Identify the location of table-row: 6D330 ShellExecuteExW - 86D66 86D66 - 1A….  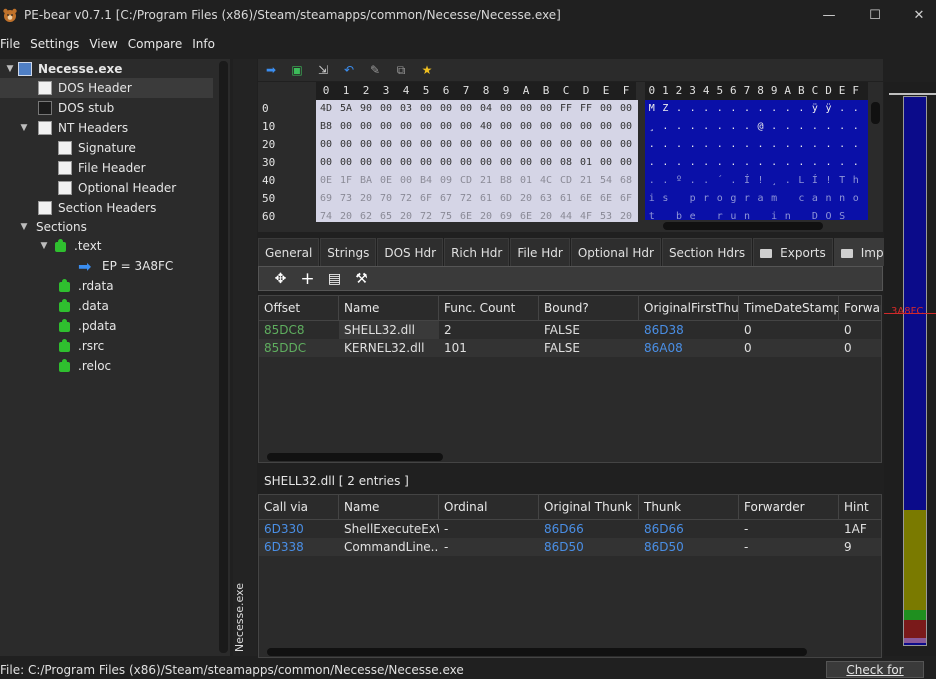
(570, 529).